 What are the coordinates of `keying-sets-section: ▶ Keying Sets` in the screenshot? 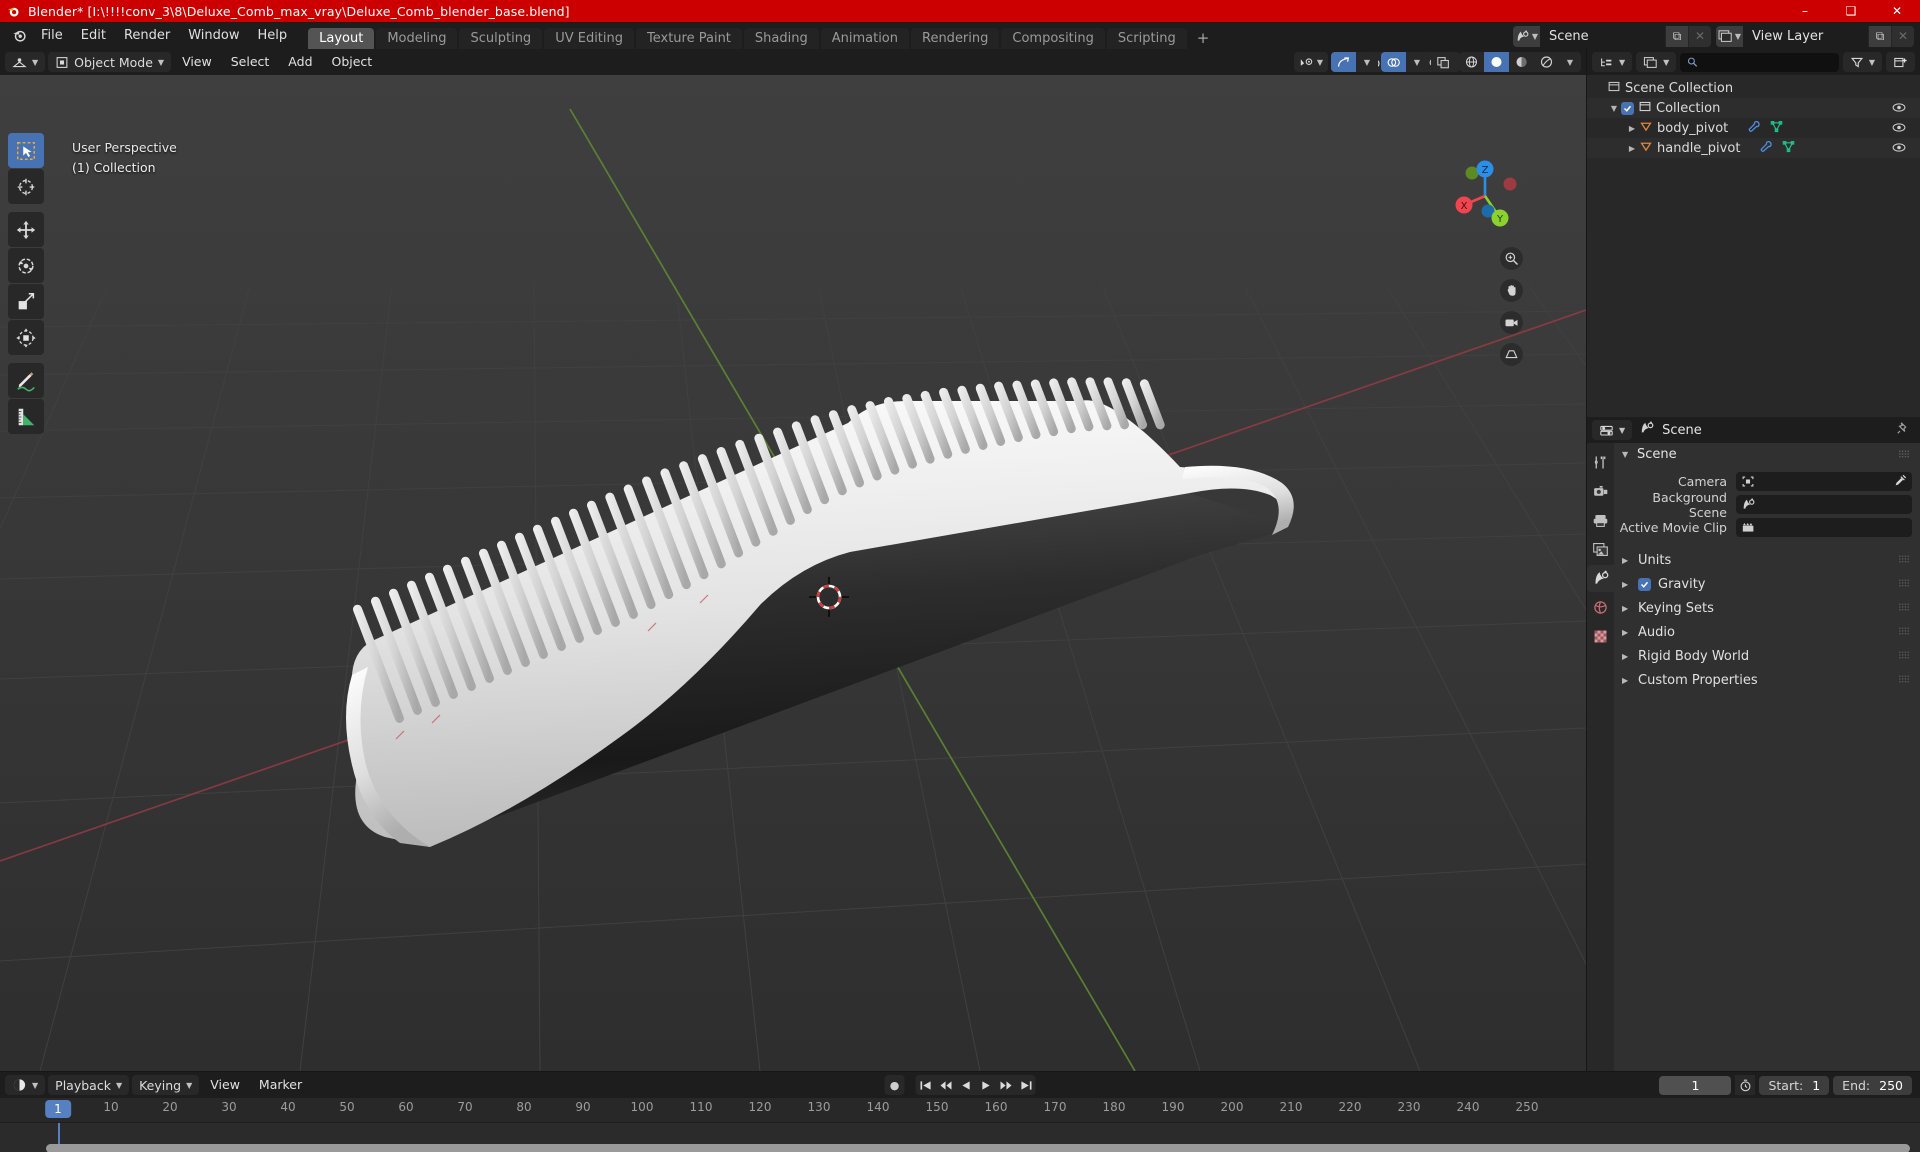 It's located at (1767, 608).